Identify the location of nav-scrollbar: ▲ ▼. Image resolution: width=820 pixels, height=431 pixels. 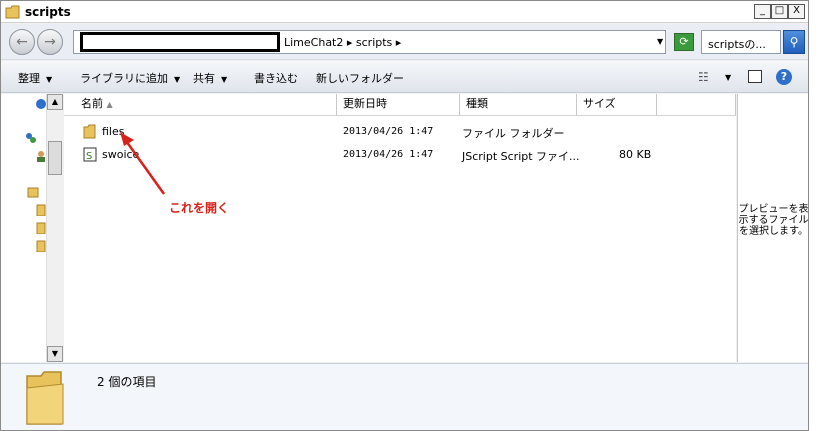
(54, 228).